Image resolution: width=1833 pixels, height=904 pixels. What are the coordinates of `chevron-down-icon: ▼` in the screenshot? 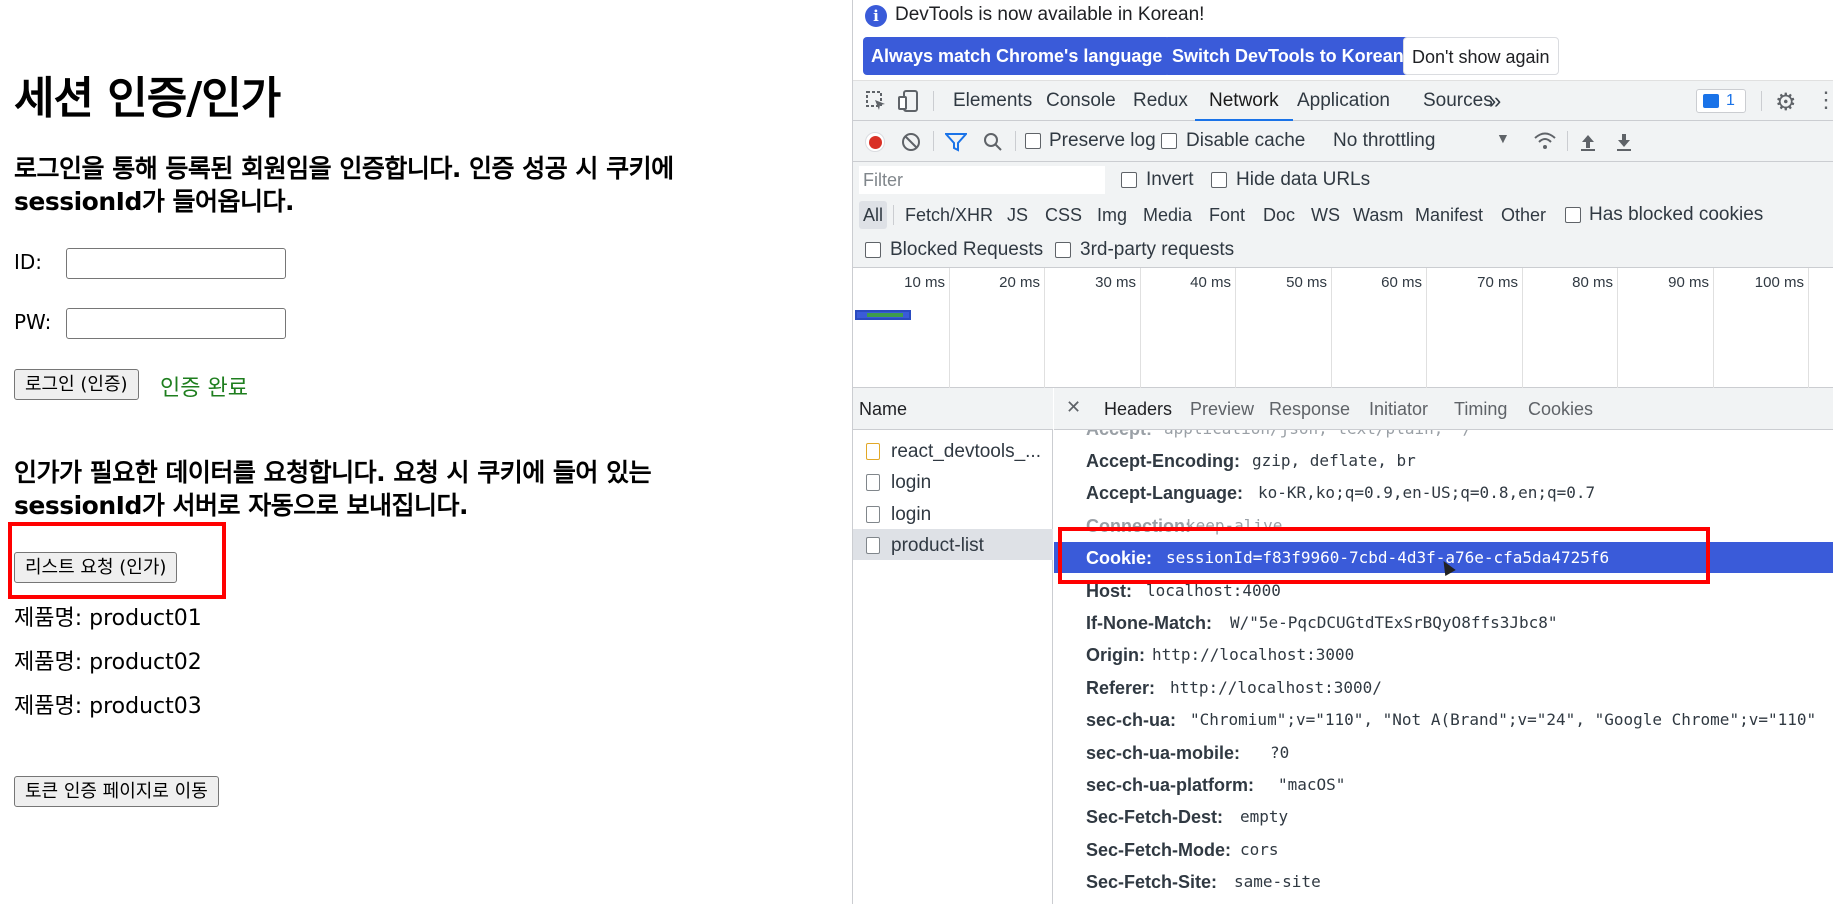 It's located at (1503, 138).